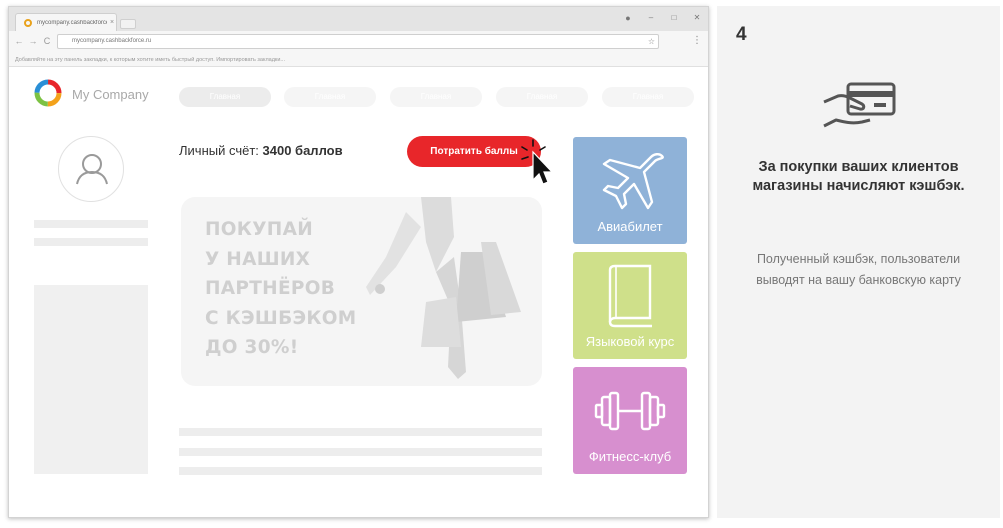  I want to click on hand-card-icon, so click(859, 105).